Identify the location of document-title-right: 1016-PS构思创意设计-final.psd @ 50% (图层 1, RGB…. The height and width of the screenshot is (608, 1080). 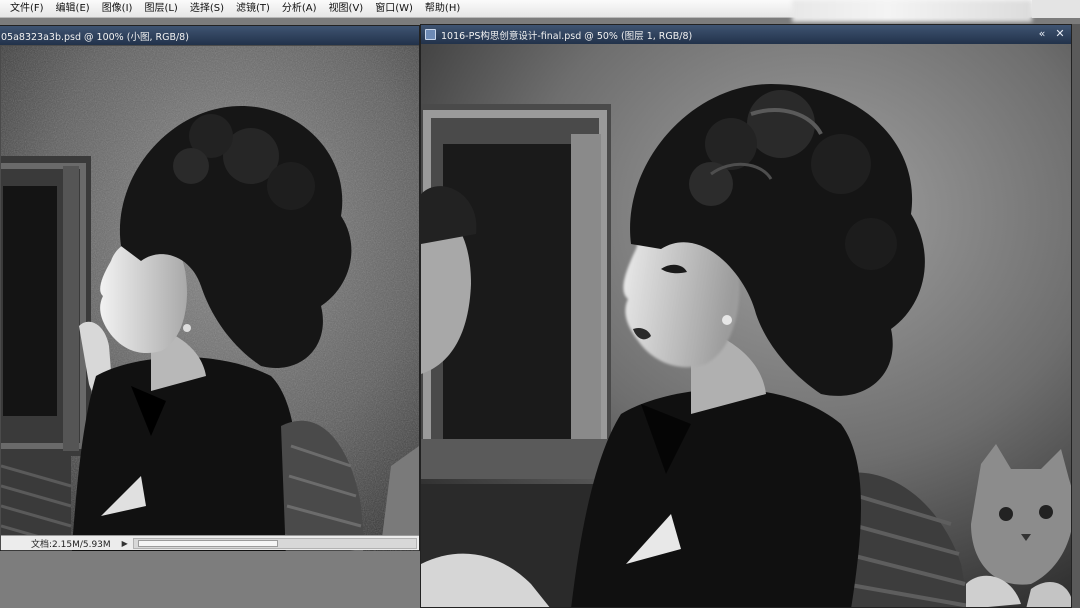
(567, 36).